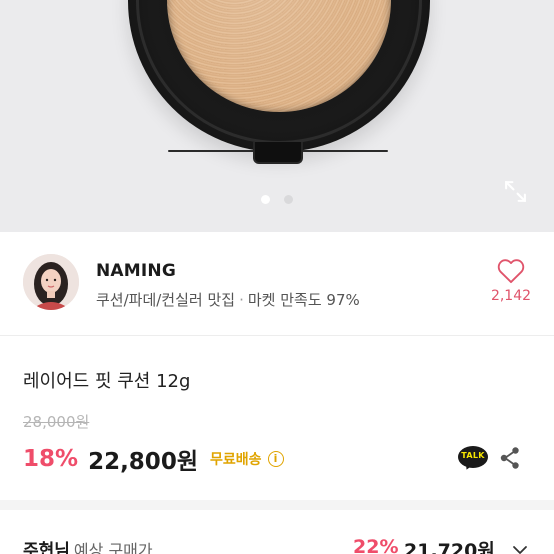  What do you see at coordinates (473, 455) in the screenshot?
I see `talk-label: TALK` at bounding box center [473, 455].